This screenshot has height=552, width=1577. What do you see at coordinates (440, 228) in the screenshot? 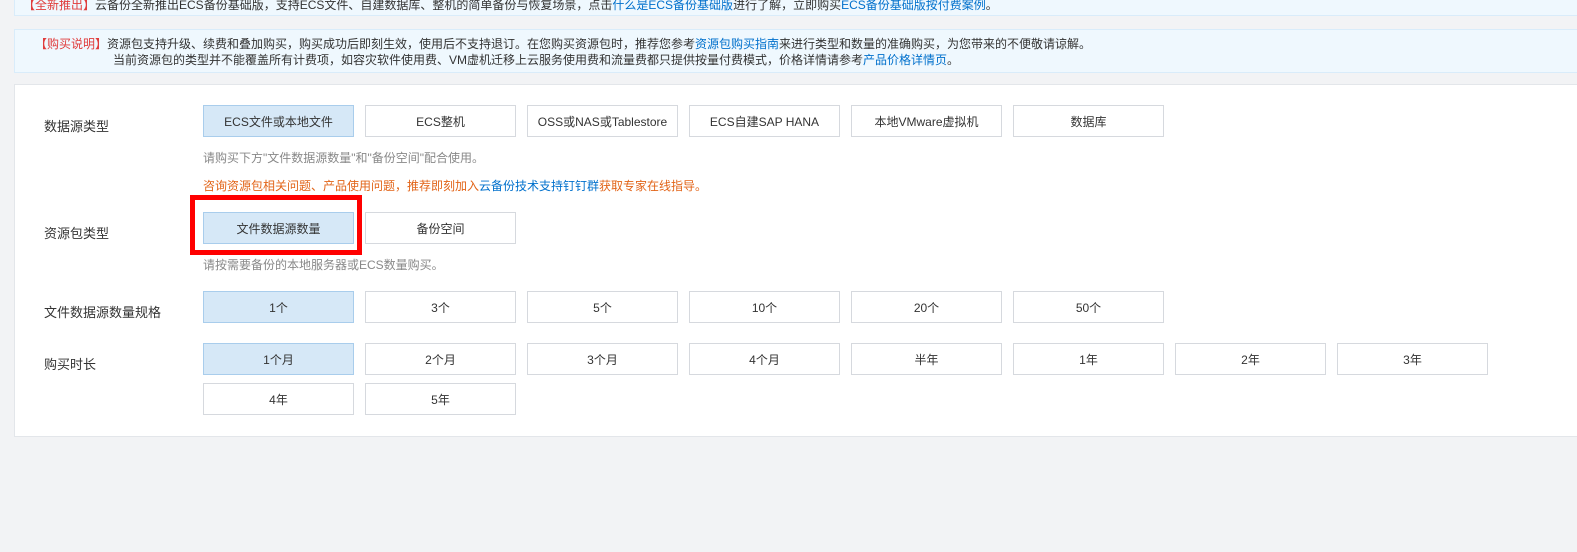
I see `option-backup-space: 备份空间` at bounding box center [440, 228].